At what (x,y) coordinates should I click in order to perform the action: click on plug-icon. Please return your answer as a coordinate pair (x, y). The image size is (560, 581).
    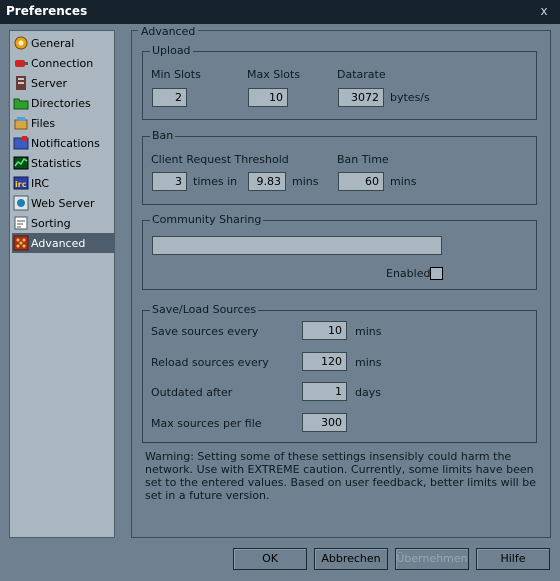
    Looking at the image, I should click on (21, 63).